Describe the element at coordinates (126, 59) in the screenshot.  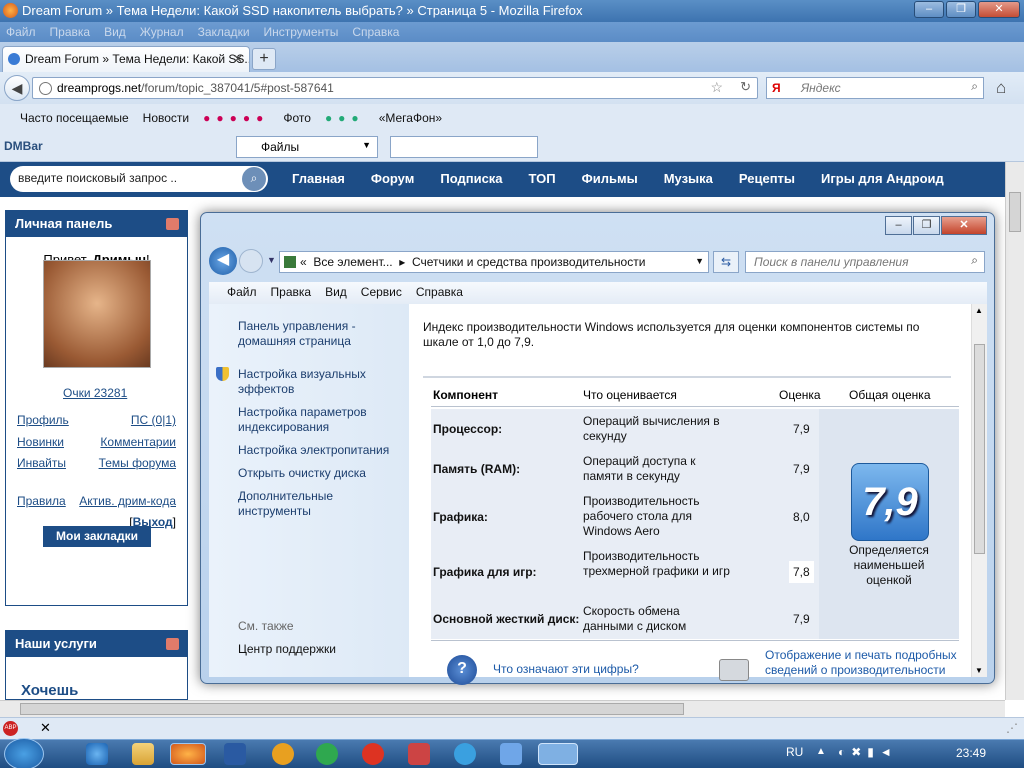
I see `tab-dream-forum: Dream Forum » Тема Недели: Какой SS... ✕` at that location.